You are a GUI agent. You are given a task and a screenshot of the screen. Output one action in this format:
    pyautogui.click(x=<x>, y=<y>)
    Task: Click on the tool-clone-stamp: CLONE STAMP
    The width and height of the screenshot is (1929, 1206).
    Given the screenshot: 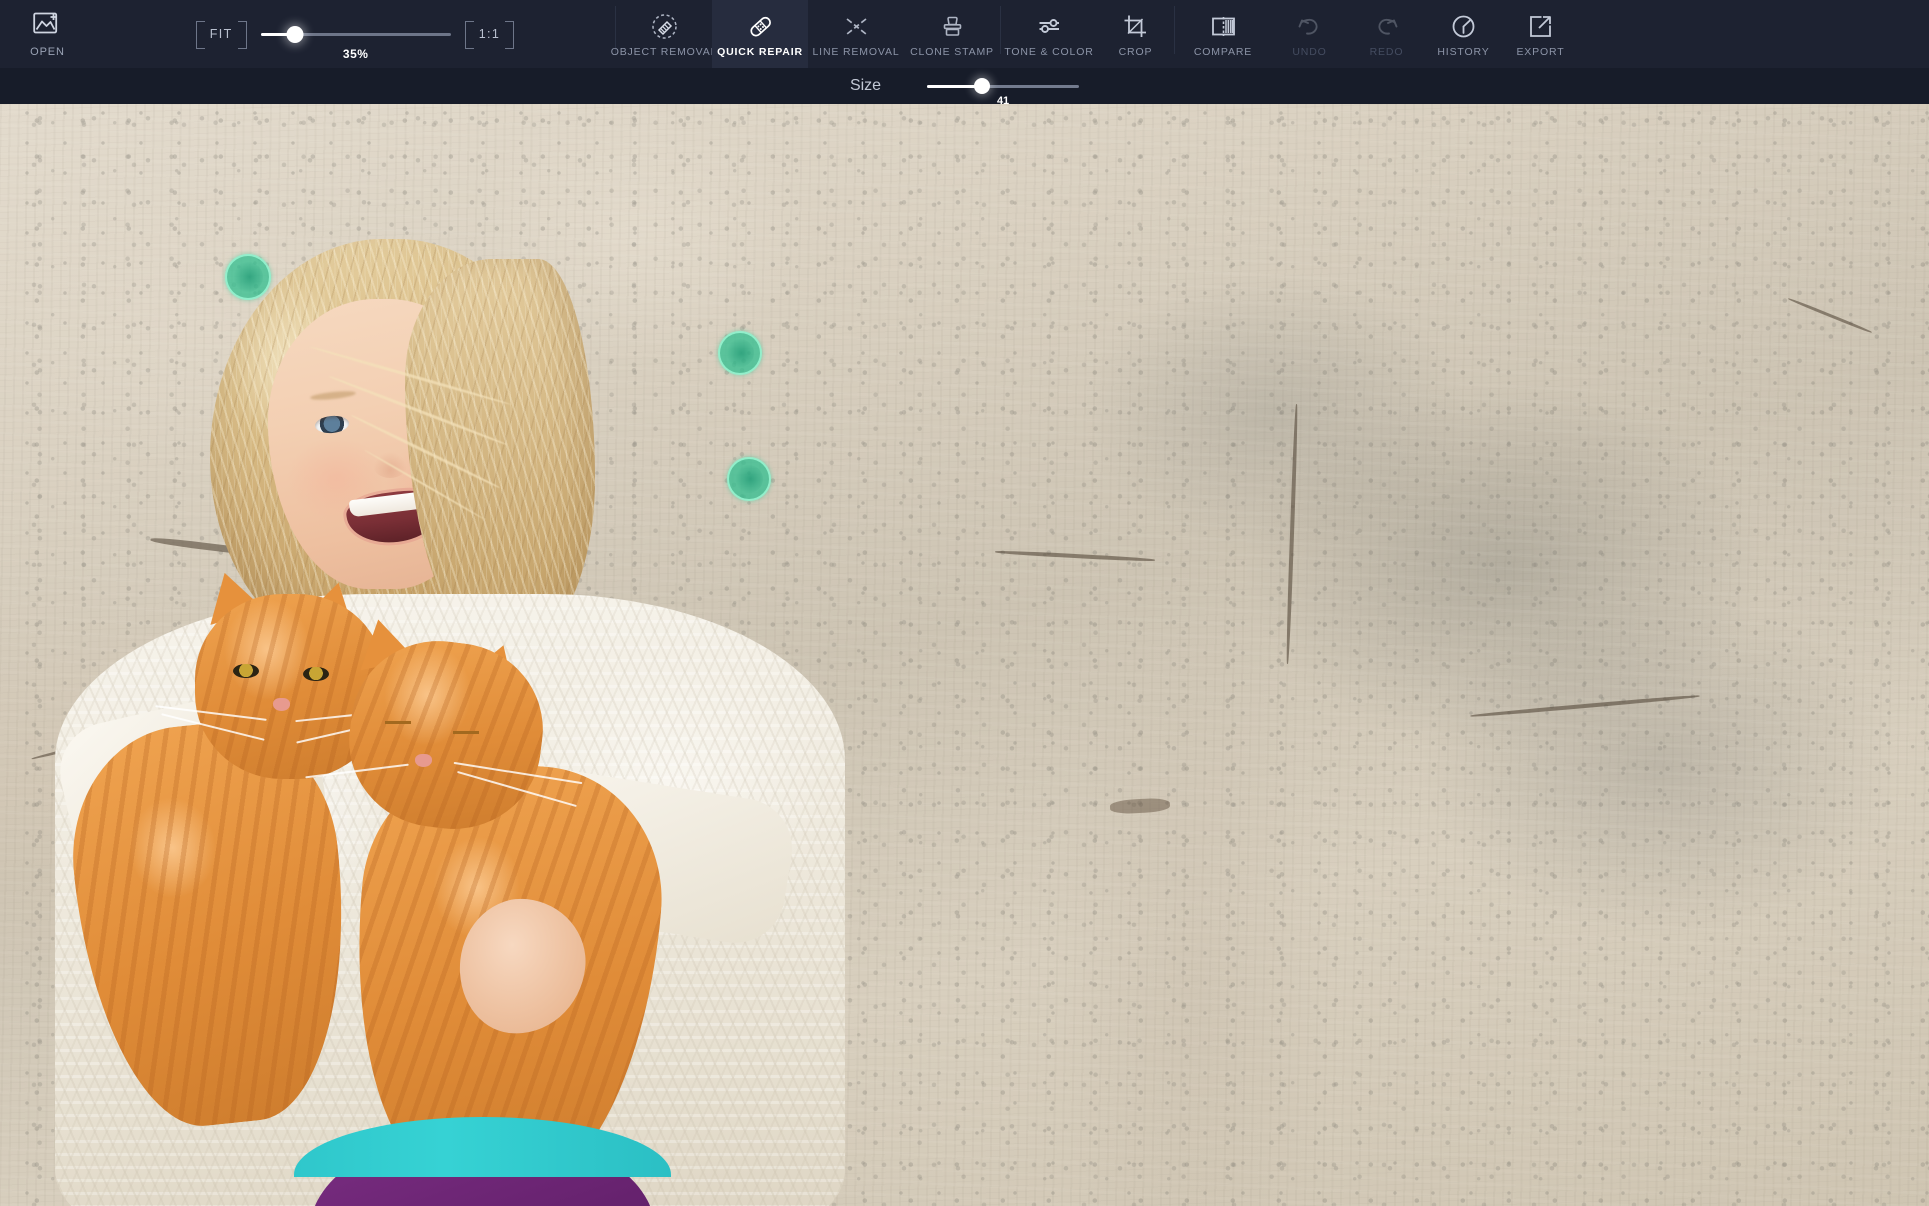 What is the action you would take?
    pyautogui.click(x=952, y=34)
    